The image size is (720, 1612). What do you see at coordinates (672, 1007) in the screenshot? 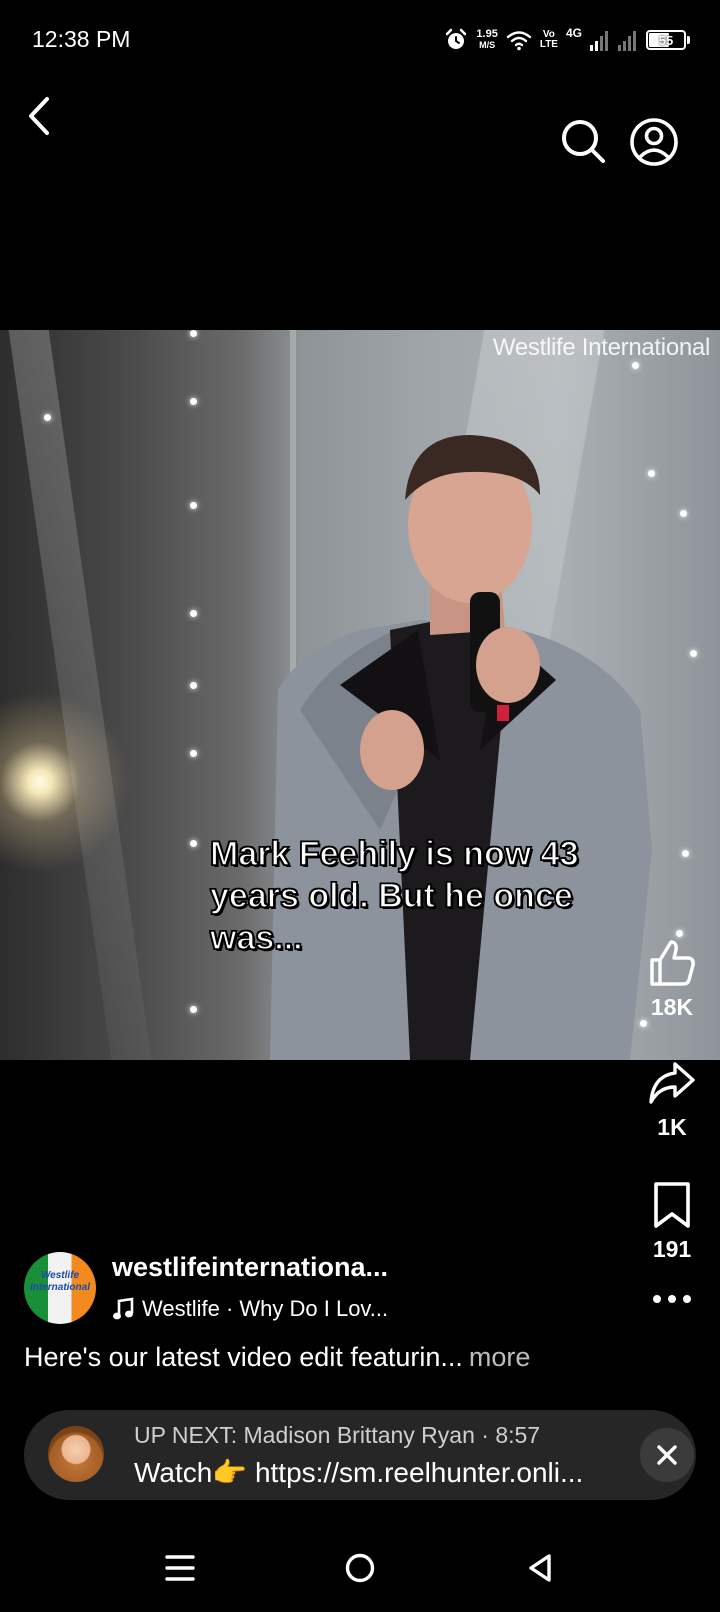
I see `like-count: 18K` at bounding box center [672, 1007].